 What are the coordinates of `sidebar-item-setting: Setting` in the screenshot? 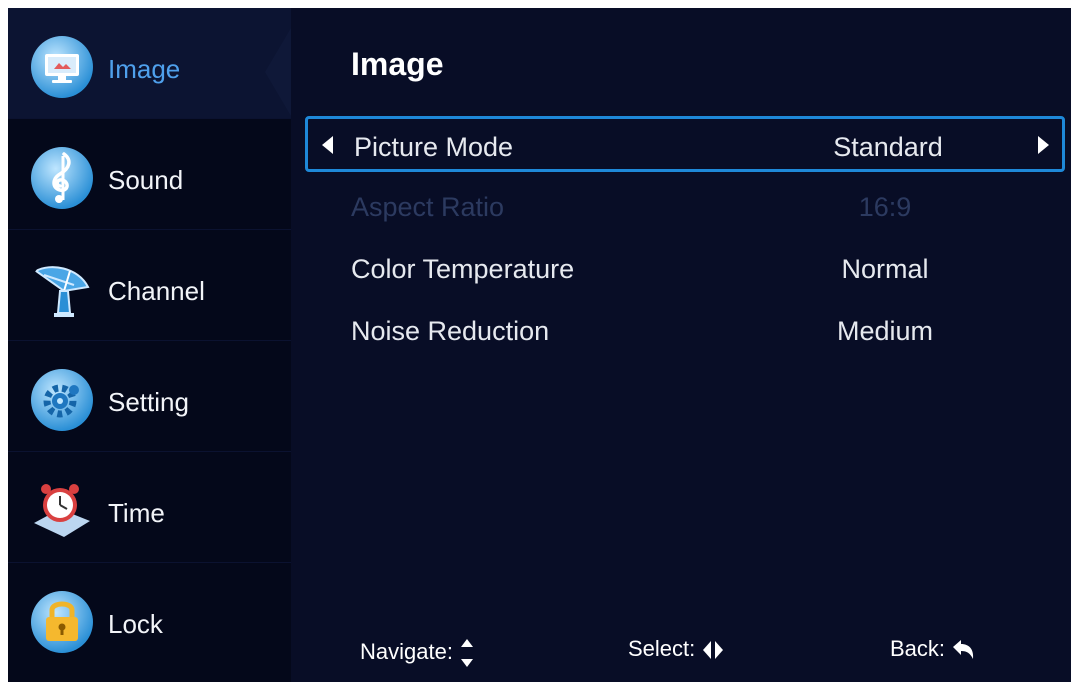 It's located at (149, 396).